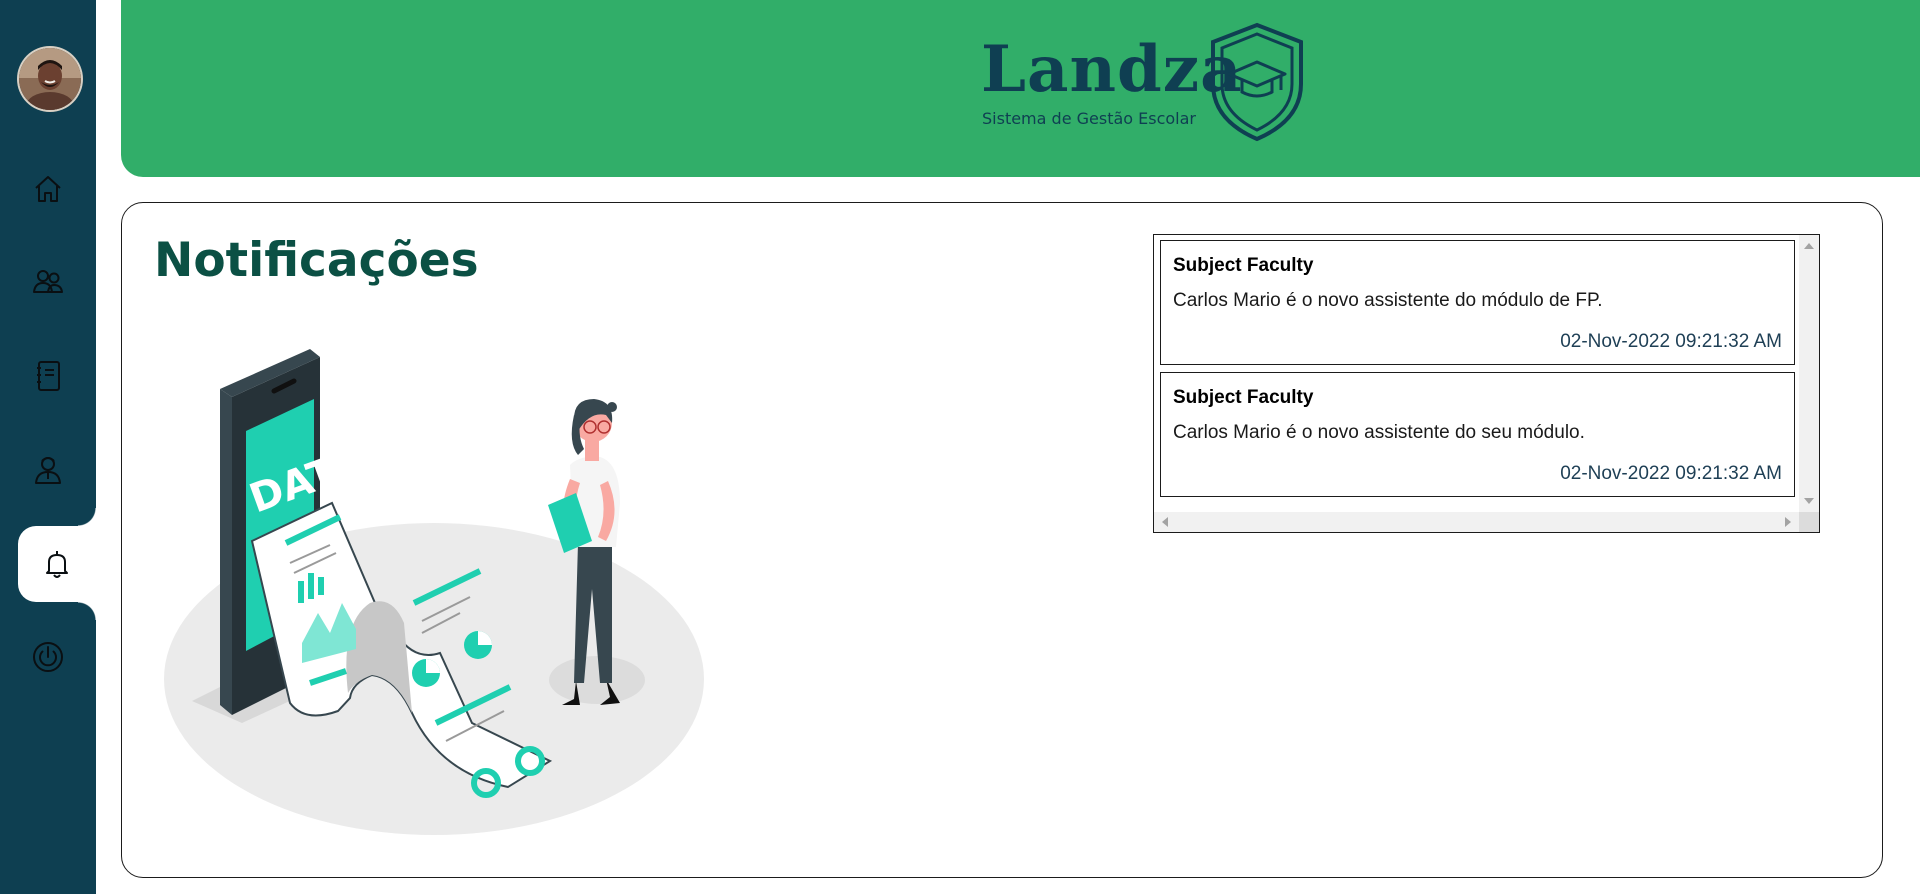 Image resolution: width=1920 pixels, height=894 pixels. I want to click on nav-home, so click(48, 189).